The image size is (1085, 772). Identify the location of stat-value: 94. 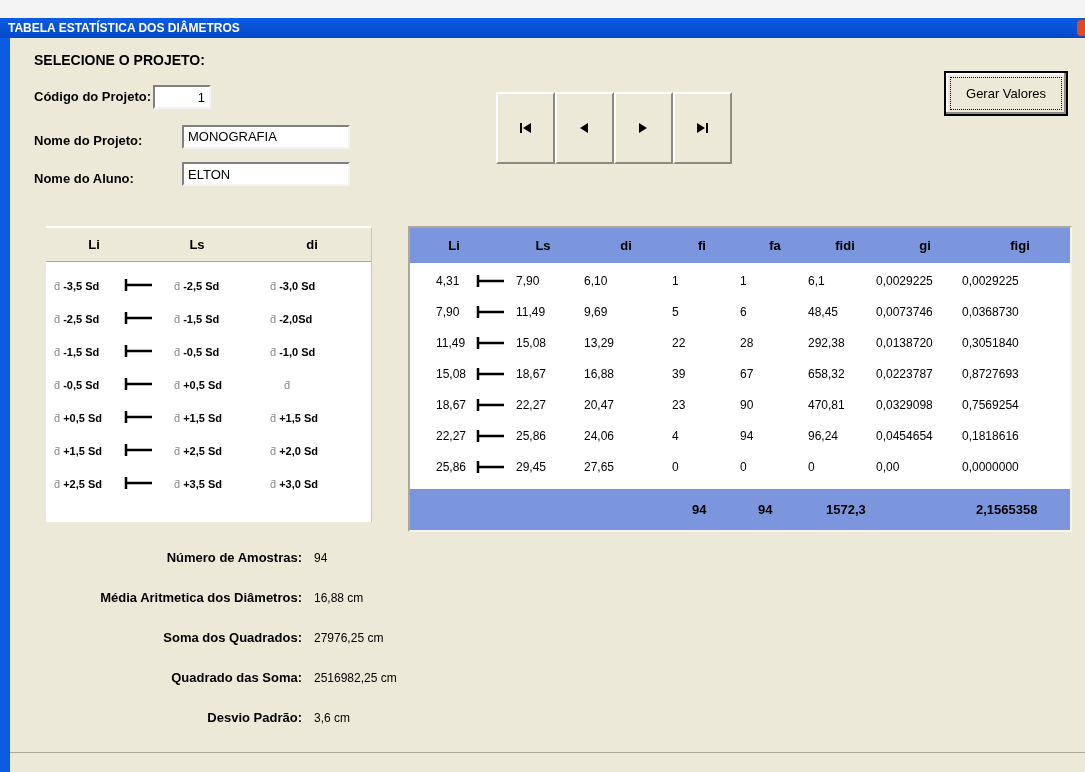
(321, 558).